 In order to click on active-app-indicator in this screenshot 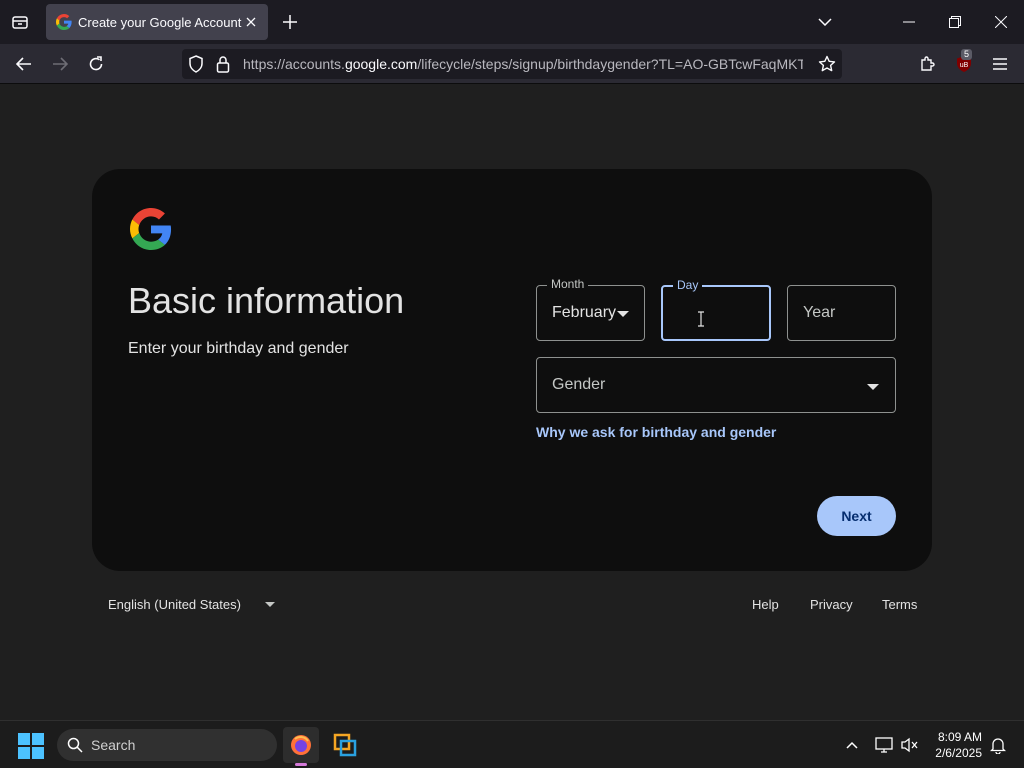, I will do `click(301, 764)`.